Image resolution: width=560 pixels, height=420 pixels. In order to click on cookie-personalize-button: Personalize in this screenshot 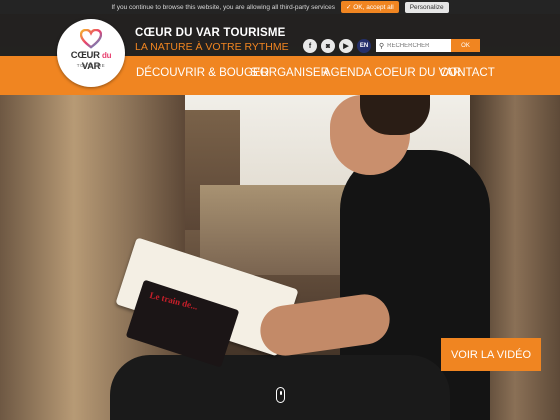, I will do `click(426, 7)`.